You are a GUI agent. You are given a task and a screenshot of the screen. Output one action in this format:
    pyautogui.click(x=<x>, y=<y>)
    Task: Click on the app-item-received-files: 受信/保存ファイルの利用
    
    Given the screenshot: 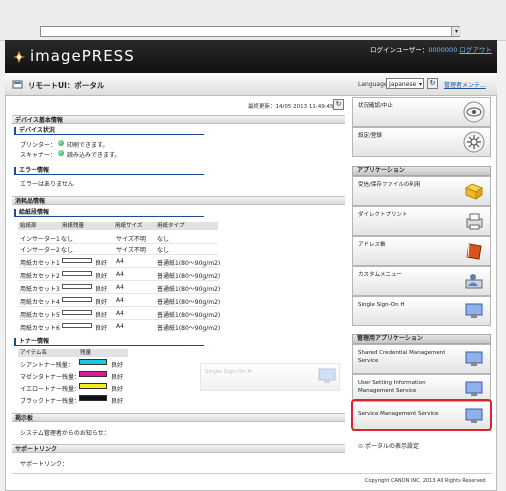 What is the action you would take?
    pyautogui.click(x=421, y=191)
    